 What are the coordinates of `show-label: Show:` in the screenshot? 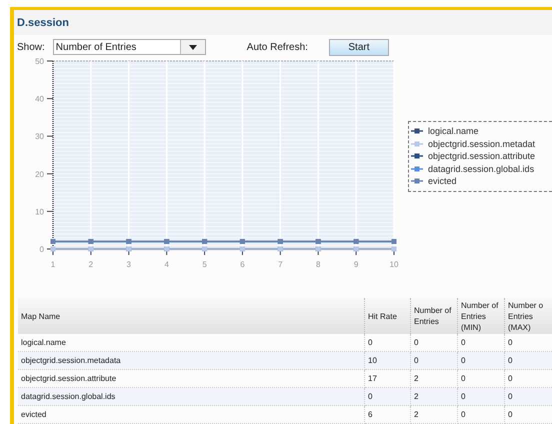 It's located at (31, 47).